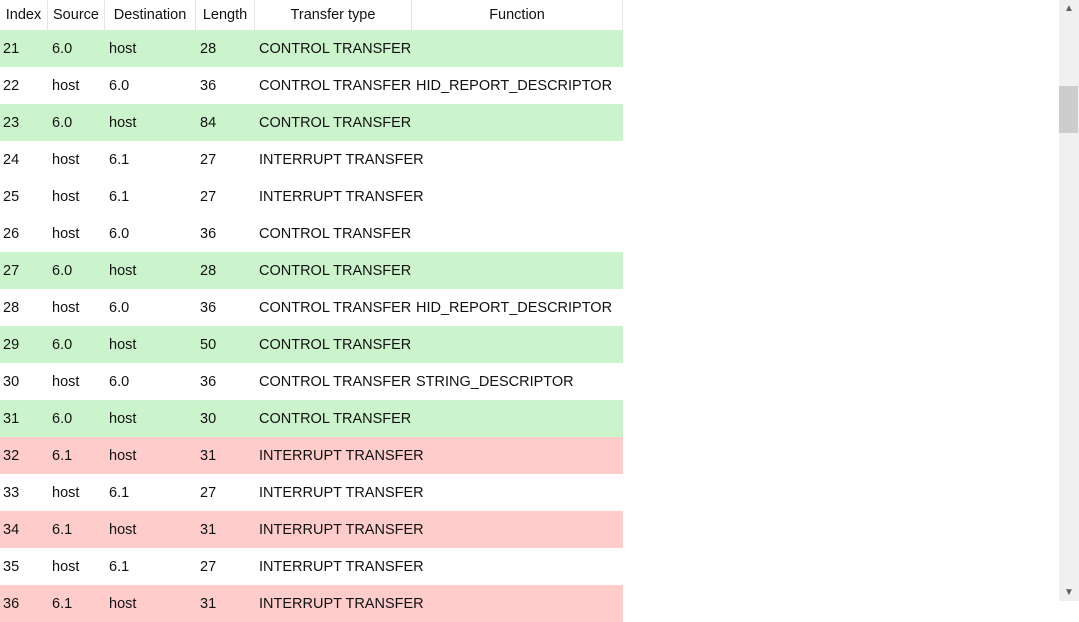  I want to click on column-header-transfer-type: Transfer type, so click(333, 15).